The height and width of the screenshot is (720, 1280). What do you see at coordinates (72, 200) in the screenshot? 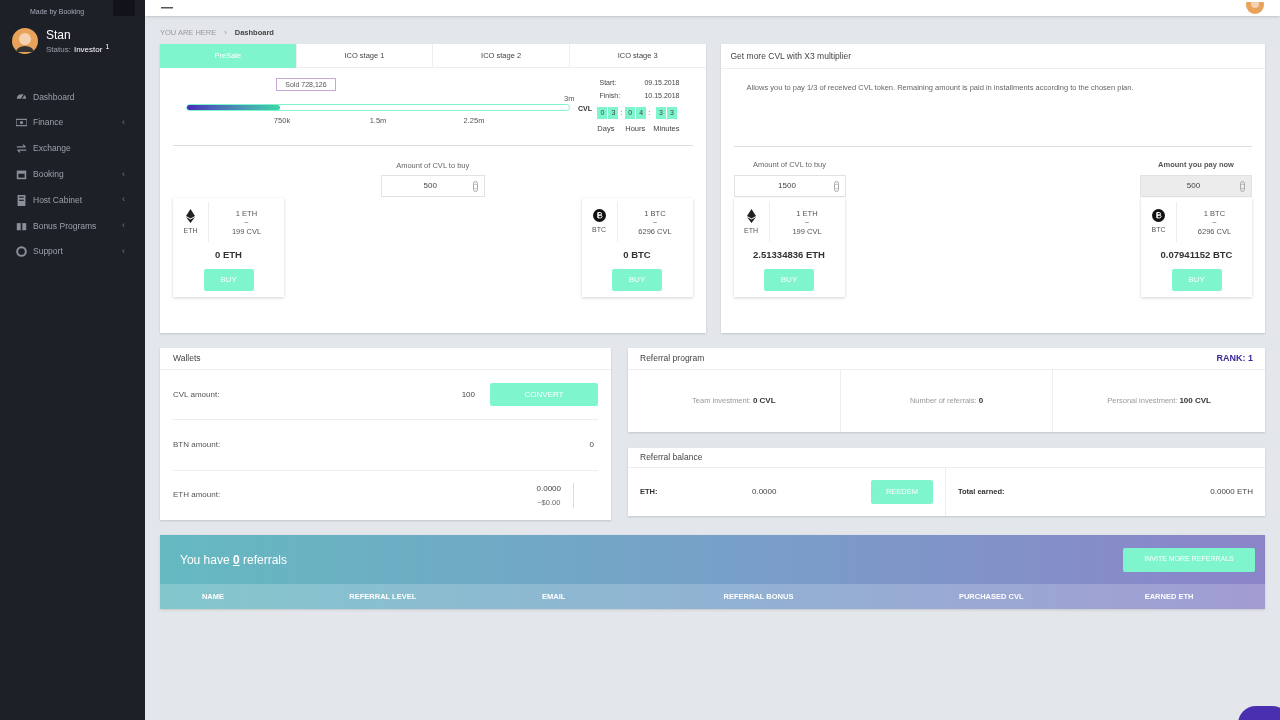
I see `sidebar-item: Host Cabinet ‹` at bounding box center [72, 200].